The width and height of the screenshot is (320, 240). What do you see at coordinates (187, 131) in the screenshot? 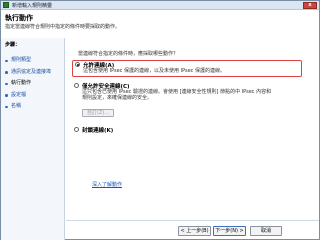
I see `block-connection-option: 封鎖連線(K)` at bounding box center [187, 131].